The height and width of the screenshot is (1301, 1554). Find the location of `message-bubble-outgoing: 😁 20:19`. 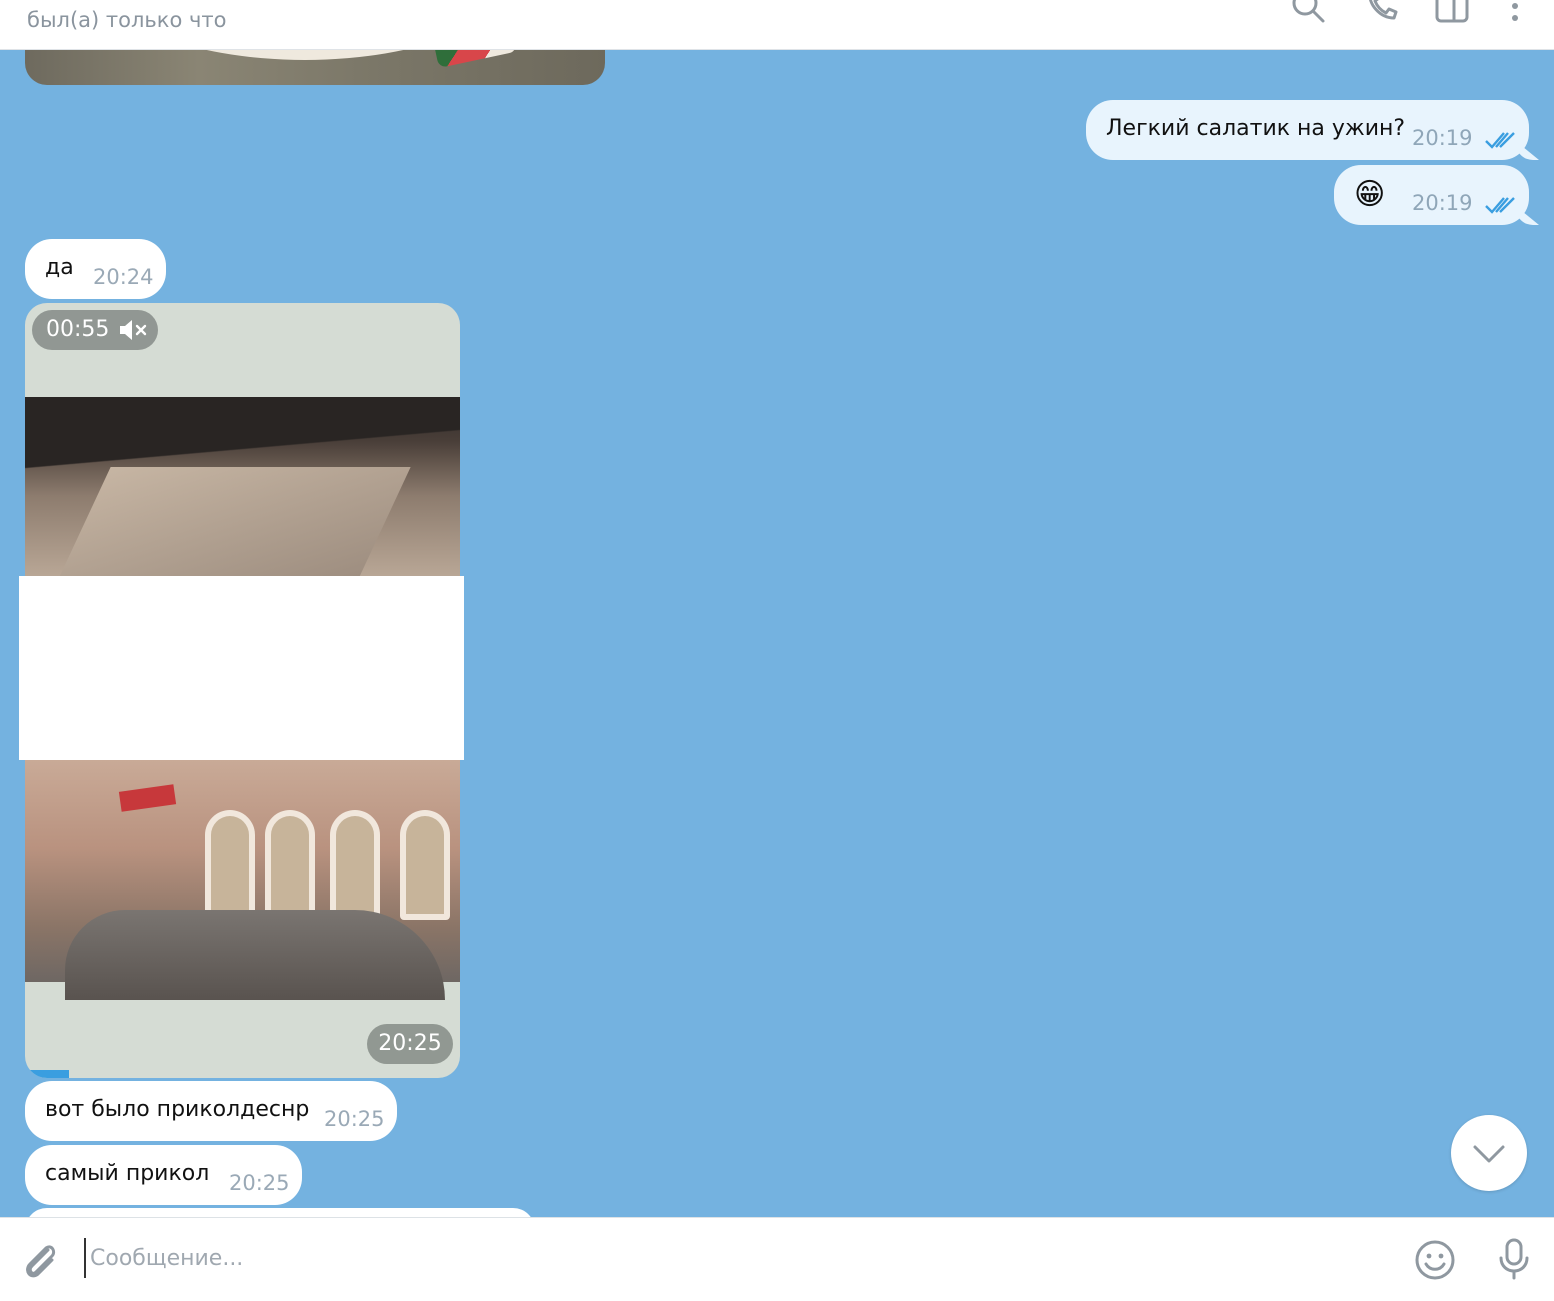

message-bubble-outgoing: 😁 20:19 is located at coordinates (1431, 195).